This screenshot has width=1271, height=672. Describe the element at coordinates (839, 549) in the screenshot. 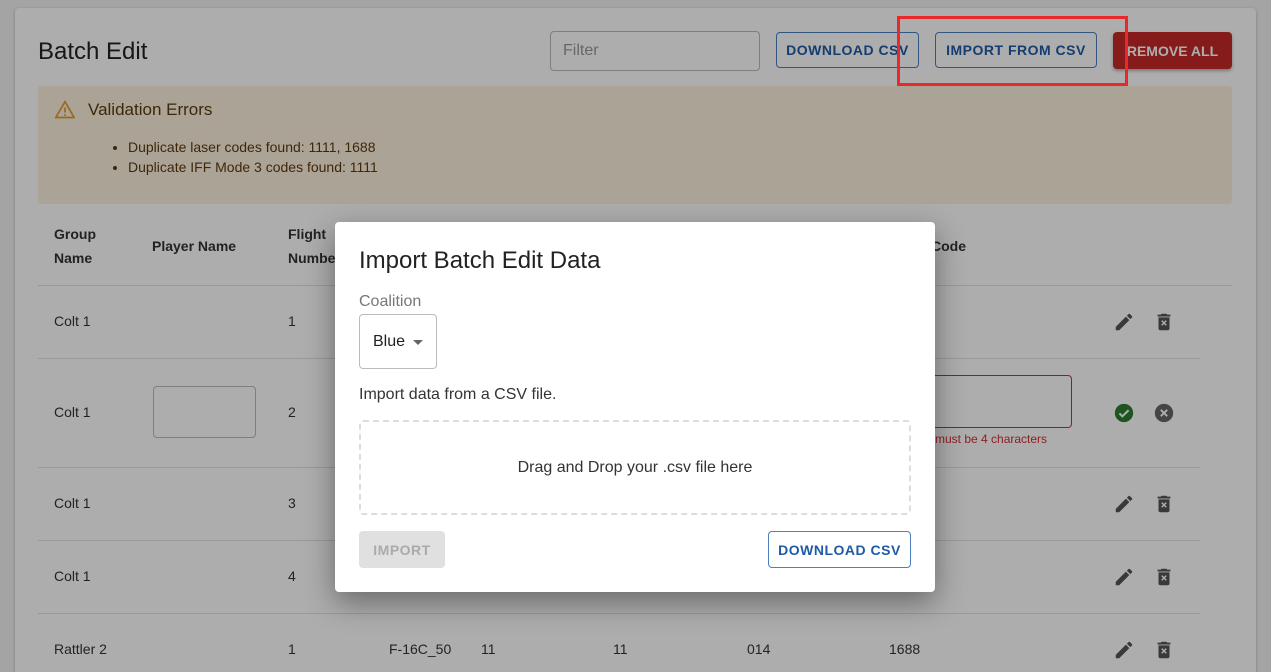

I see `download-csv-button-modal: DOWNLOAD CSV` at that location.